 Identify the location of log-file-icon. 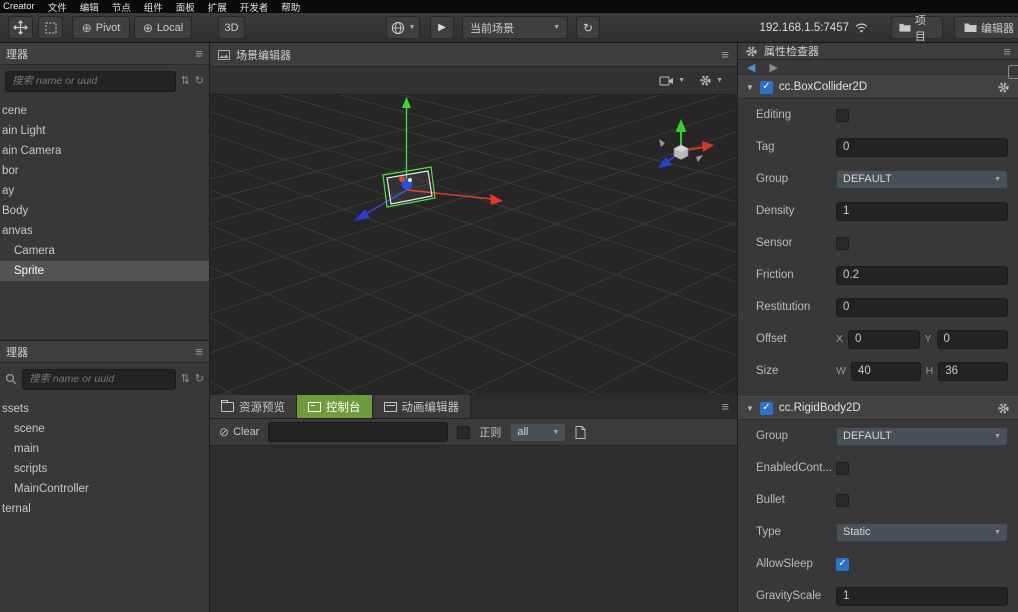
(580, 432).